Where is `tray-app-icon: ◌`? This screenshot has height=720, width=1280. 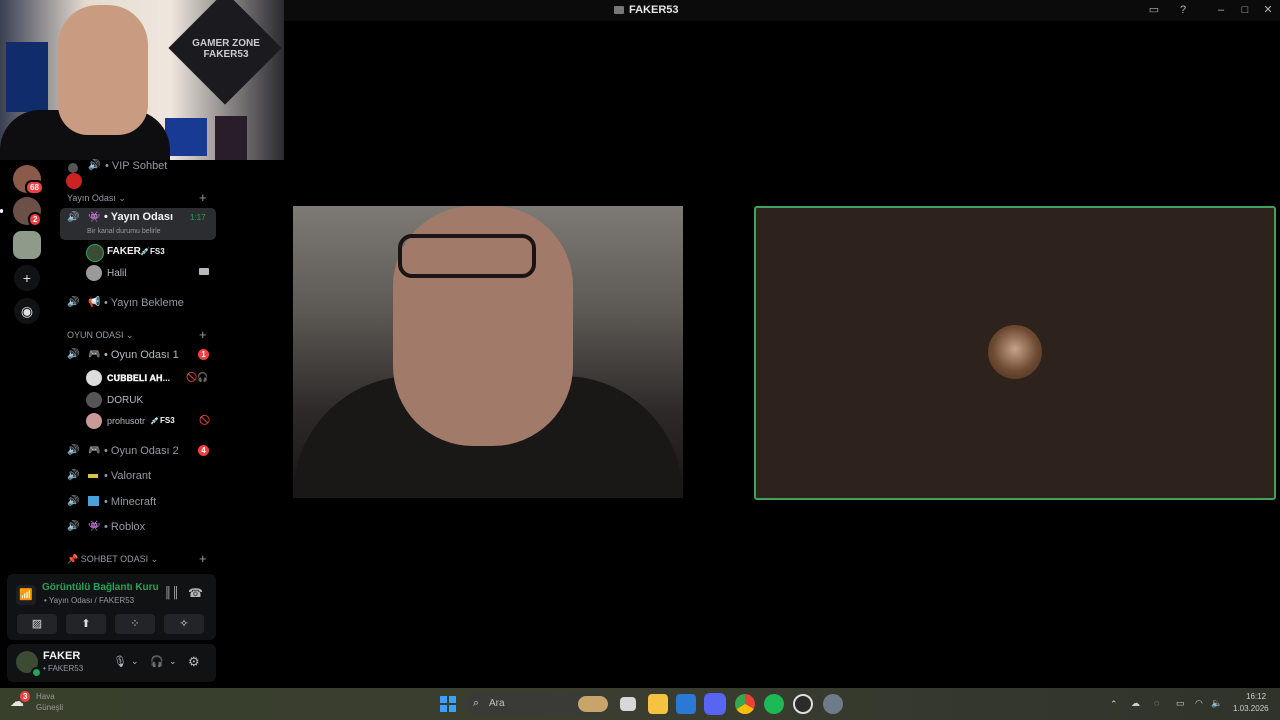
tray-app-icon: ◌ is located at coordinates (1156, 703).